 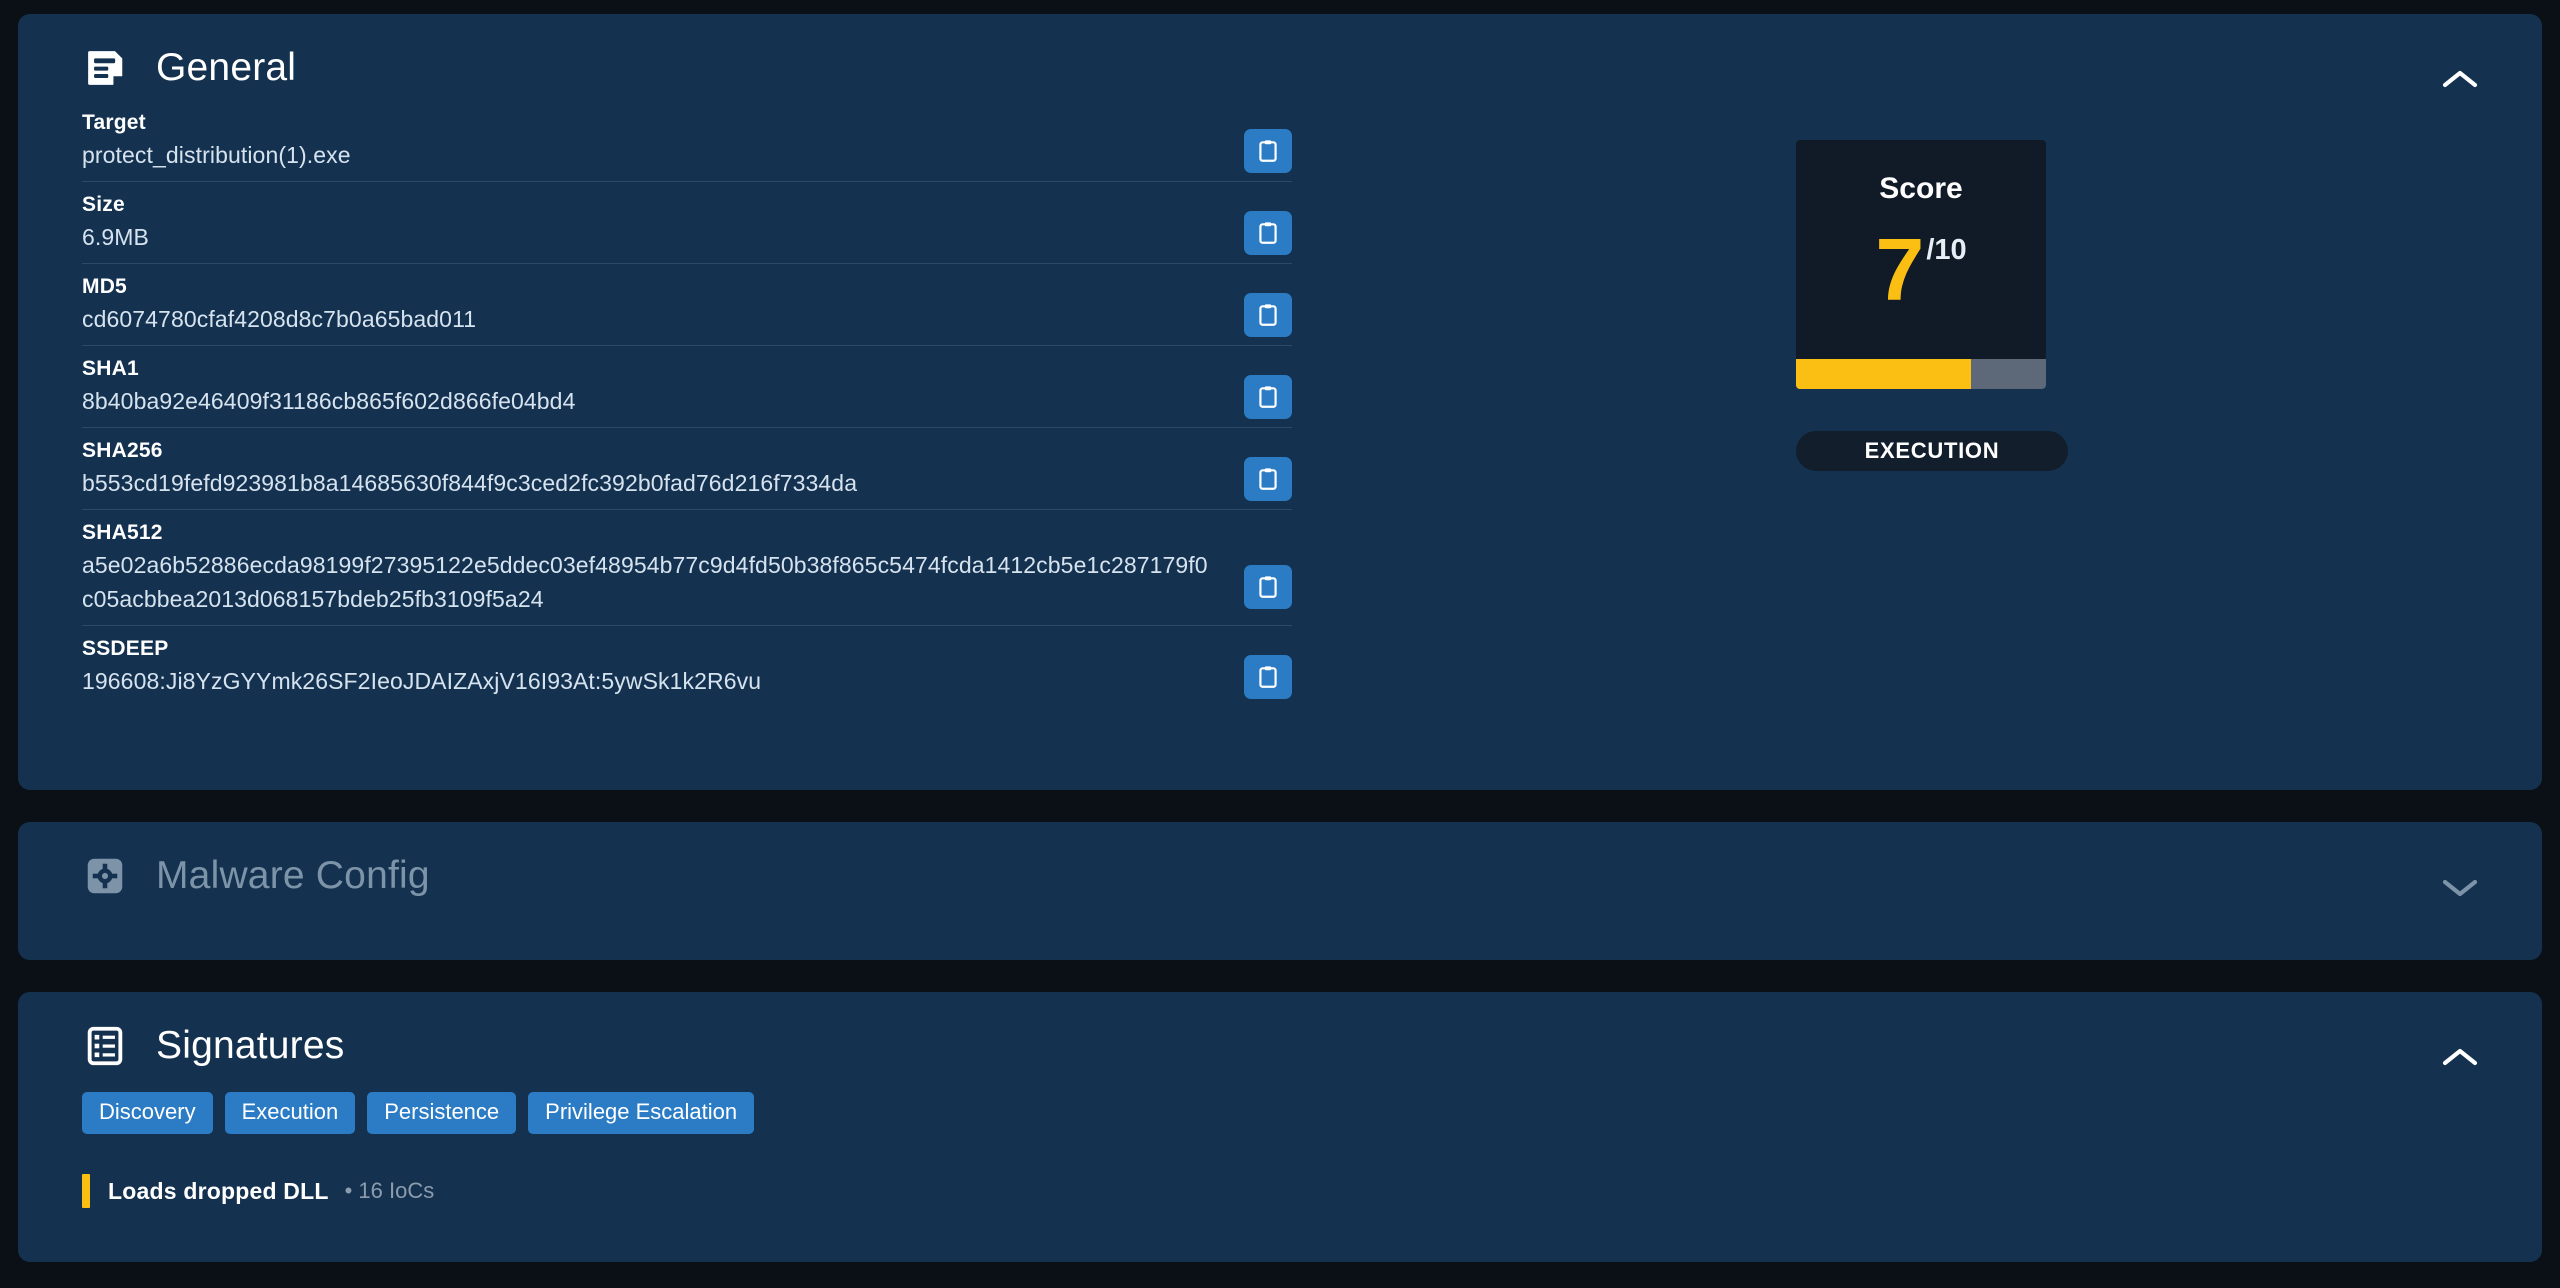 What do you see at coordinates (293, 875) in the screenshot?
I see `malware-config-title: Malware Config` at bounding box center [293, 875].